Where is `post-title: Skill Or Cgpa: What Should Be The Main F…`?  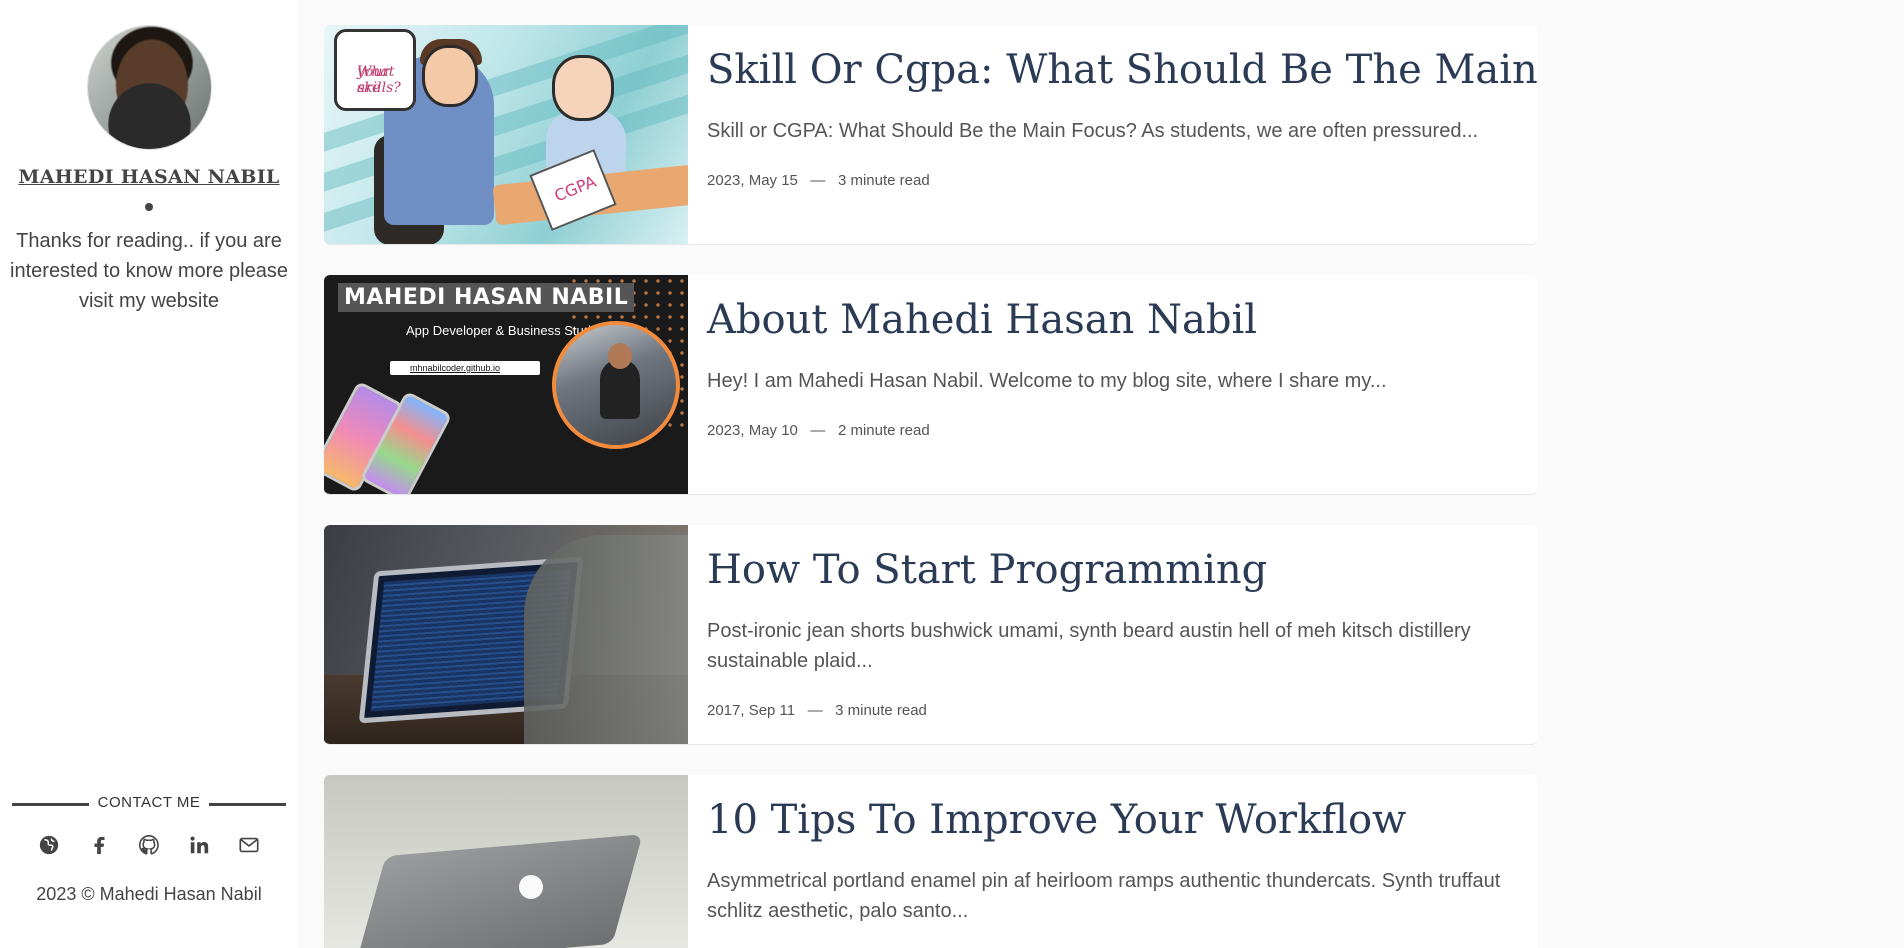
post-title: Skill Or Cgpa: What Should Be The Main F… is located at coordinates (1122, 70).